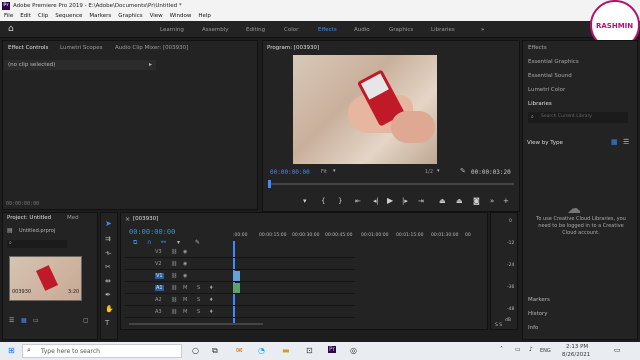 The height and width of the screenshot is (360, 640). Describe the element at coordinates (261, 350) in the screenshot. I see `edge-icon: ◔` at that location.